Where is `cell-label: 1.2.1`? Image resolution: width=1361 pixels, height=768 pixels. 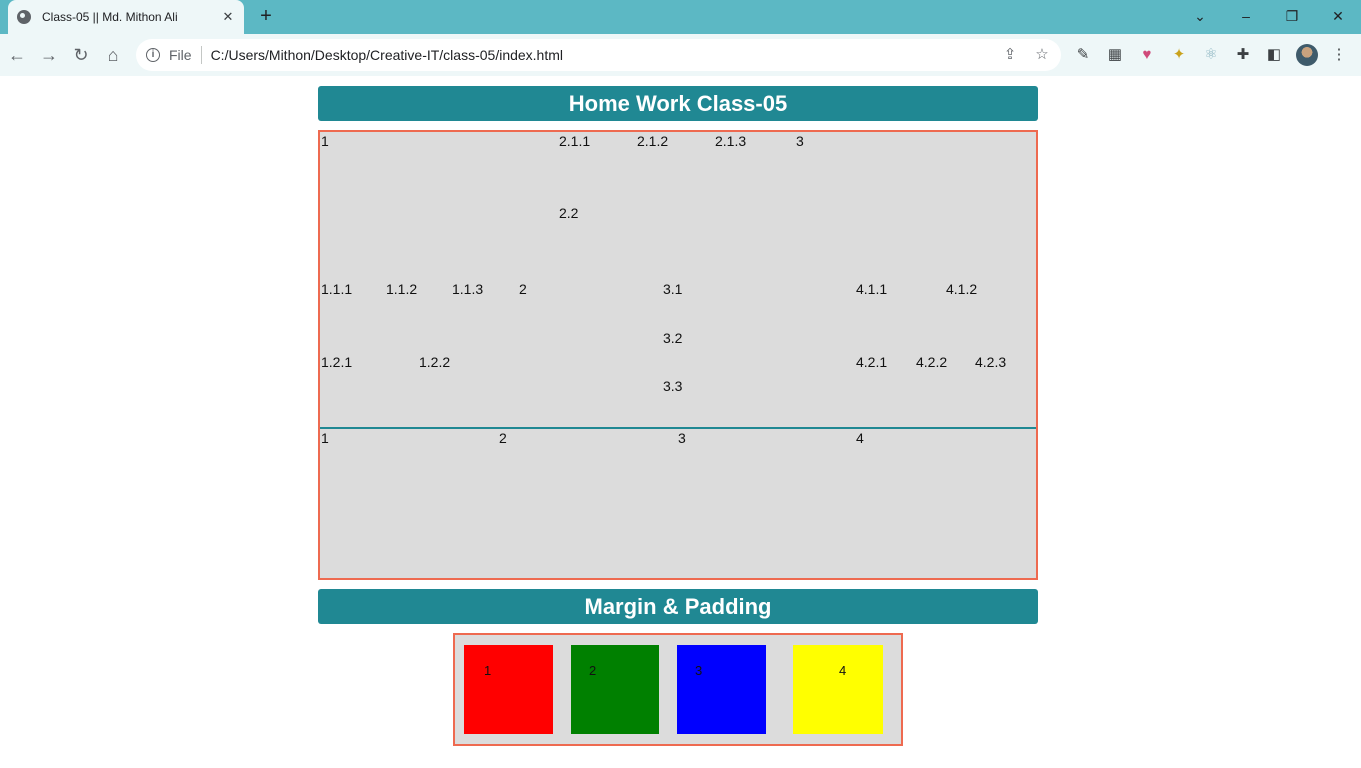 cell-label: 1.2.1 is located at coordinates (337, 362).